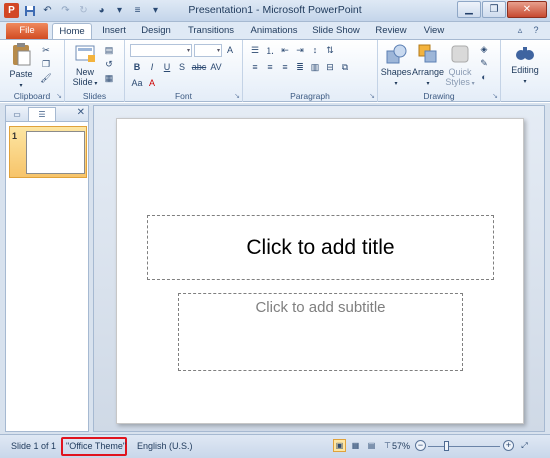  I want to click on text-direction-icon: ⇅, so click(330, 50).